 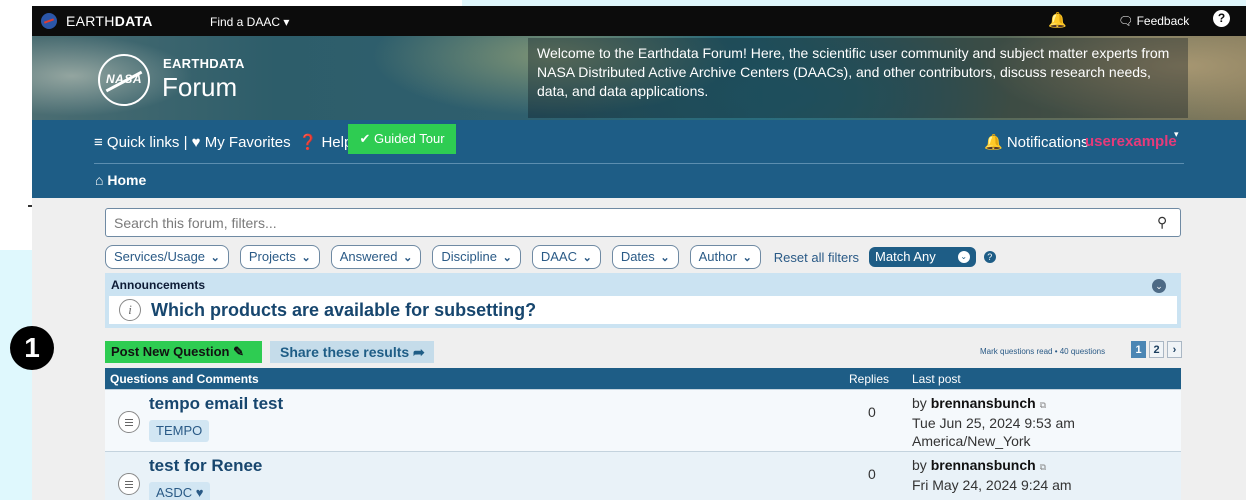 I want to click on filter-answered: Answered ⌄, so click(x=376, y=257).